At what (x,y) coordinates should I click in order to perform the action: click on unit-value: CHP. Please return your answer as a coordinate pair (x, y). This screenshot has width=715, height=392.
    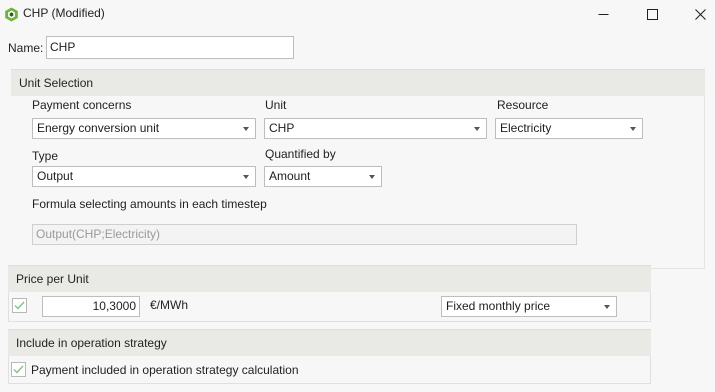
    Looking at the image, I should click on (282, 128).